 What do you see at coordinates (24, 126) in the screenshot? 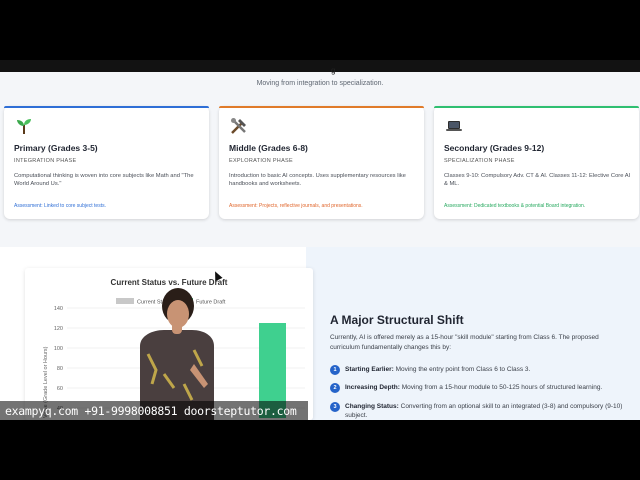
I see `sprout-icon` at bounding box center [24, 126].